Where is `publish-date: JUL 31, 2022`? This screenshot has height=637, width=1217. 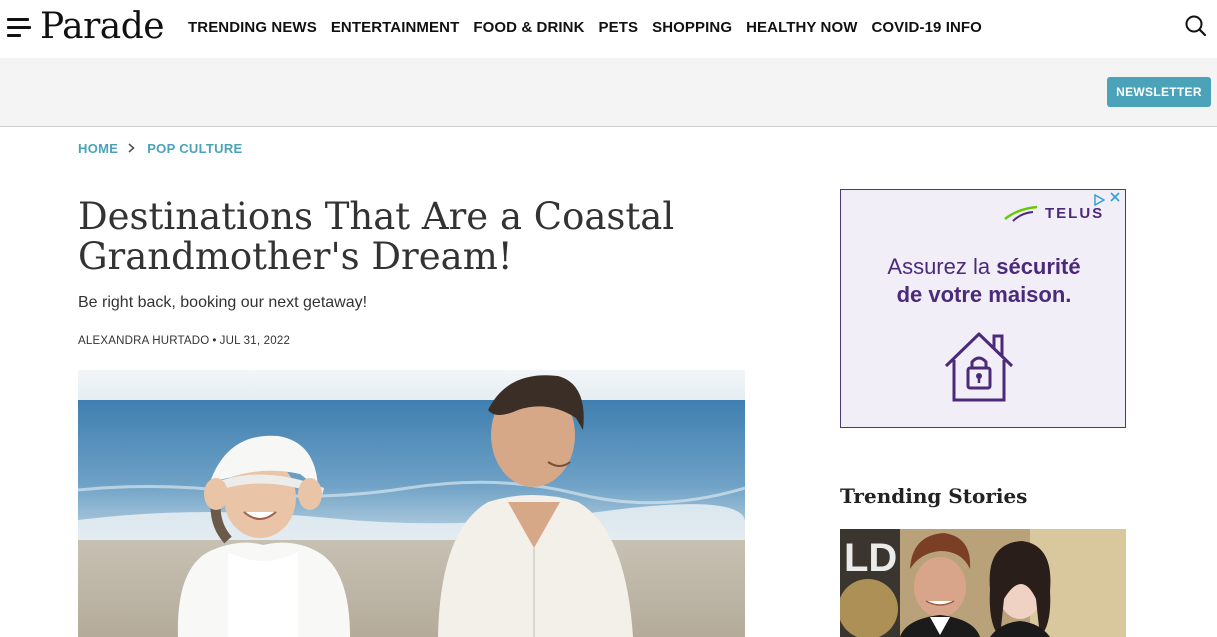
publish-date: JUL 31, 2022 is located at coordinates (255, 341).